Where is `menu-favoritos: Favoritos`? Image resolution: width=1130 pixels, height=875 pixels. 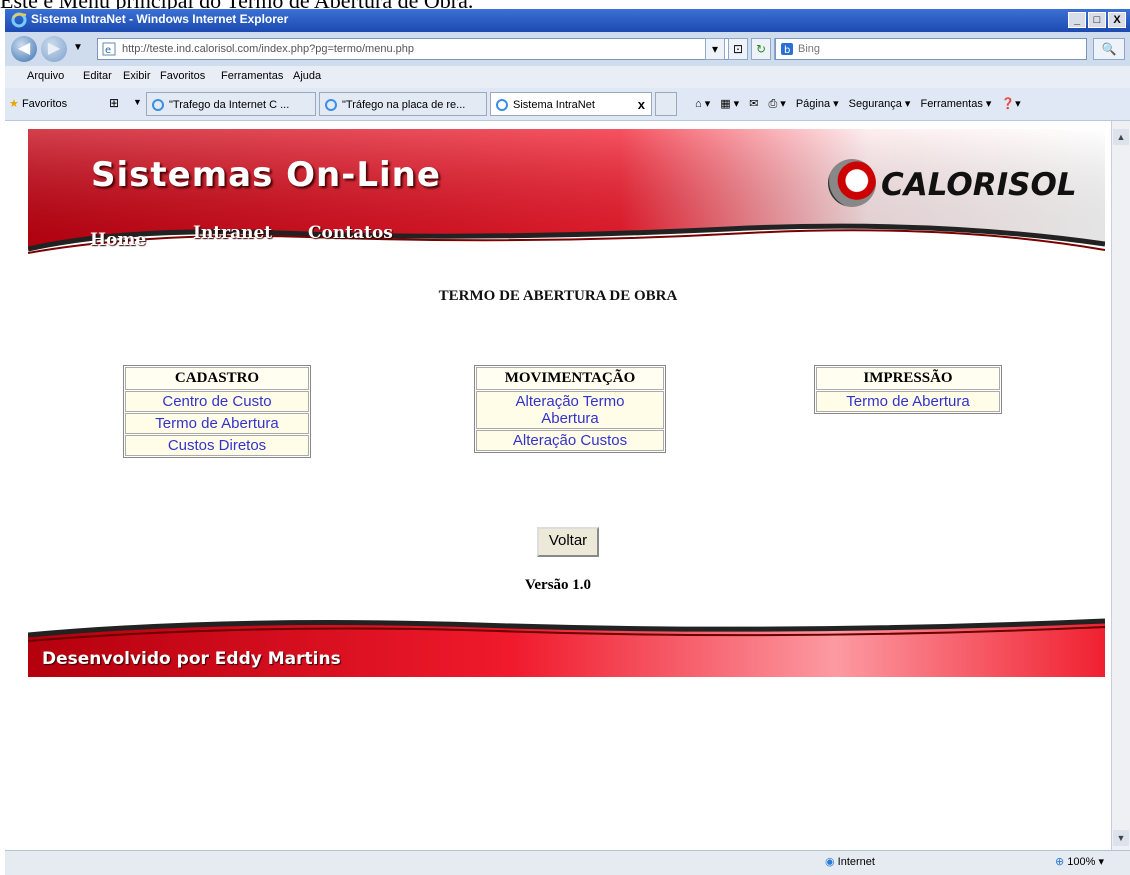
menu-favoritos: Favoritos is located at coordinates (182, 76).